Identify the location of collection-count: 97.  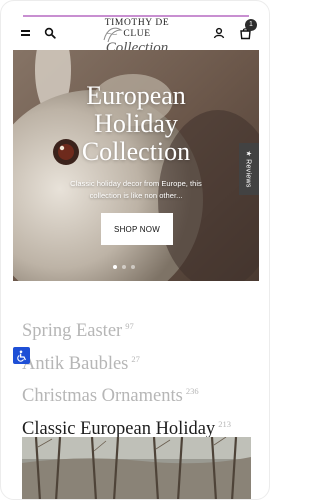
(129, 326).